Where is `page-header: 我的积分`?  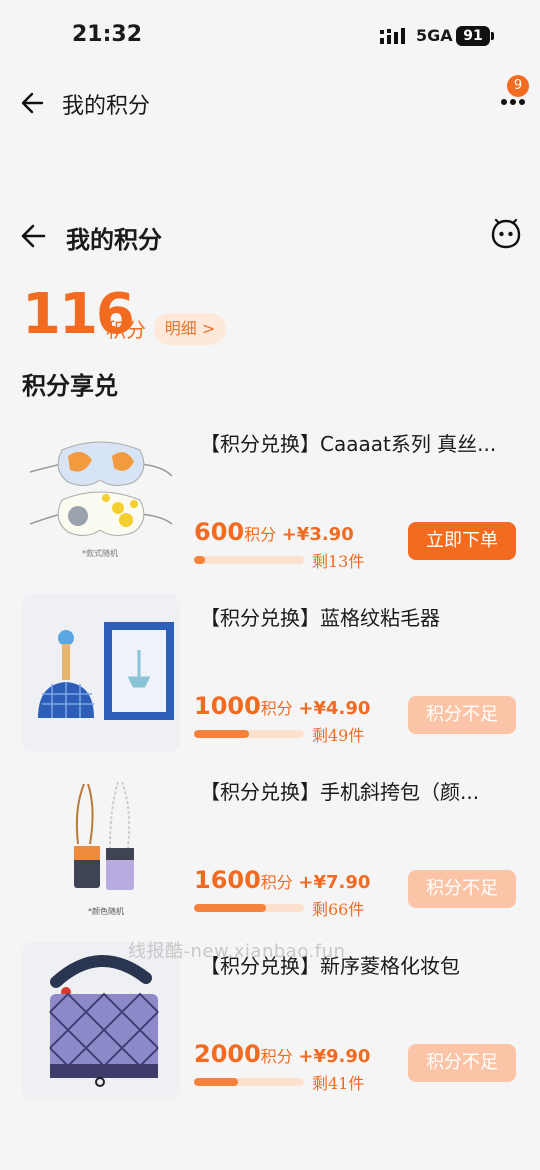
page-header: 我的积分 is located at coordinates (270, 237).